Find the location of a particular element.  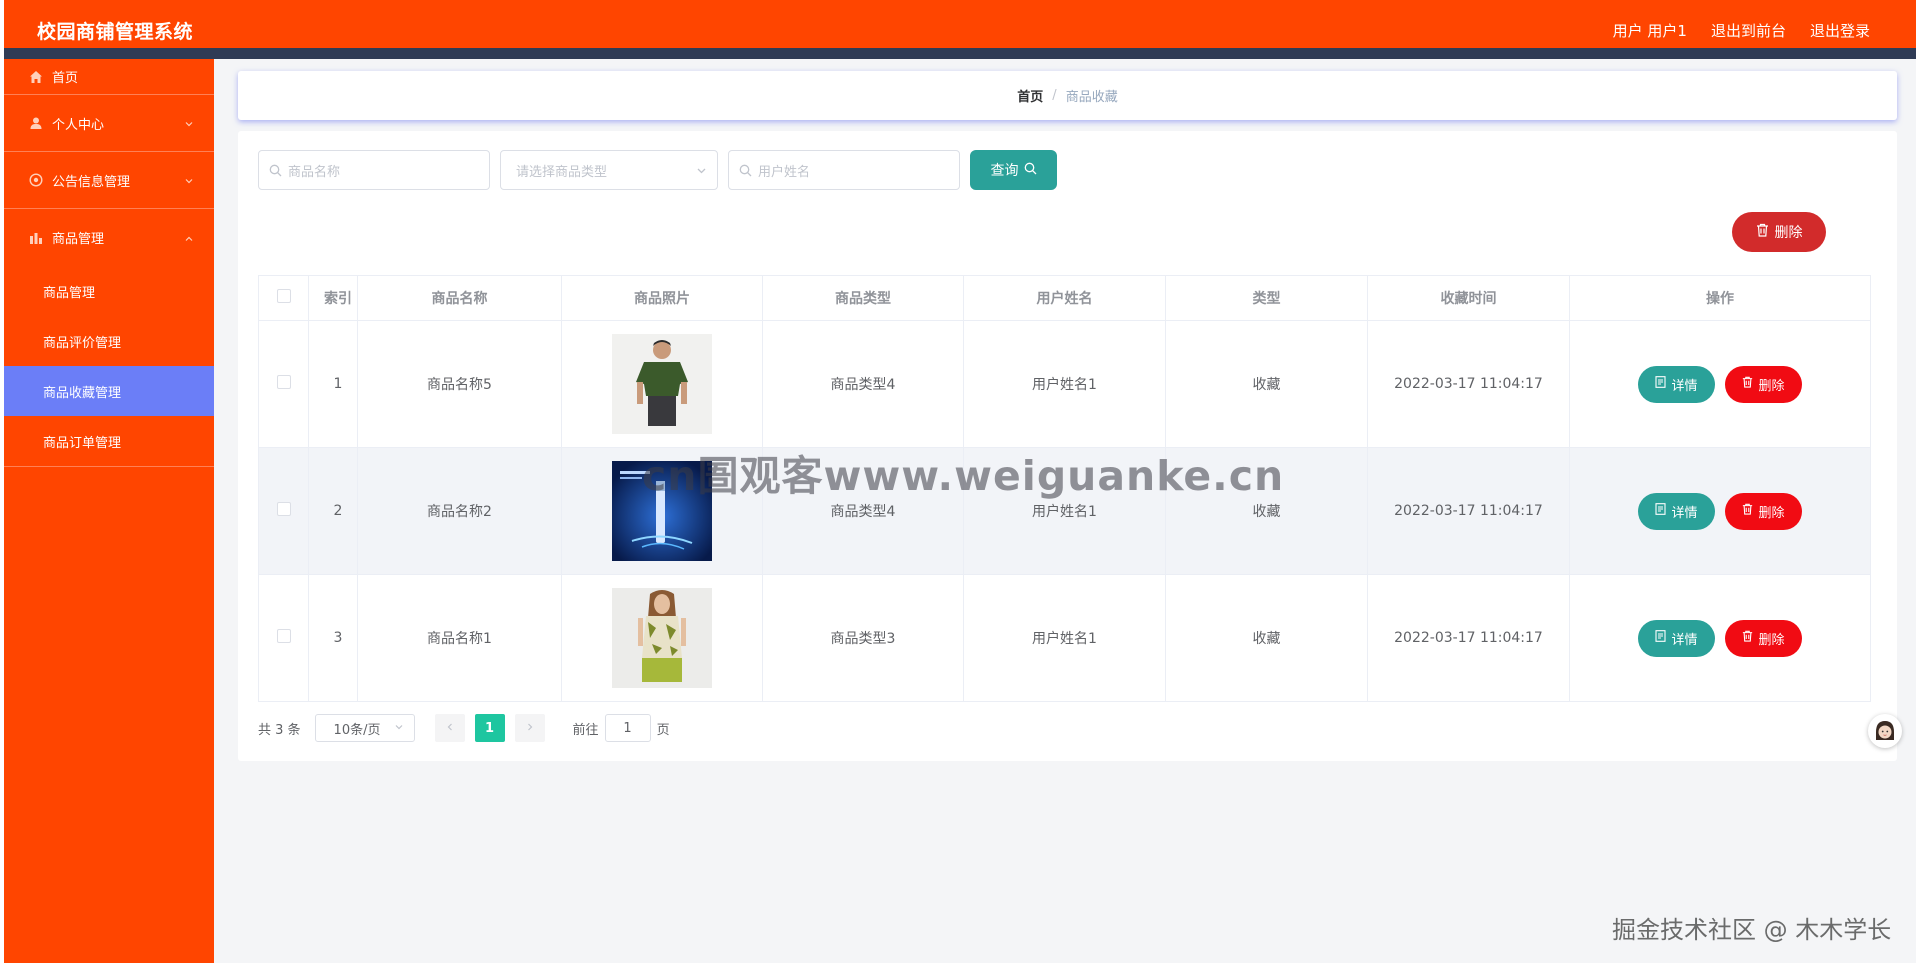

product-type-placeholder: 请选择商品类型 is located at coordinates (562, 172).